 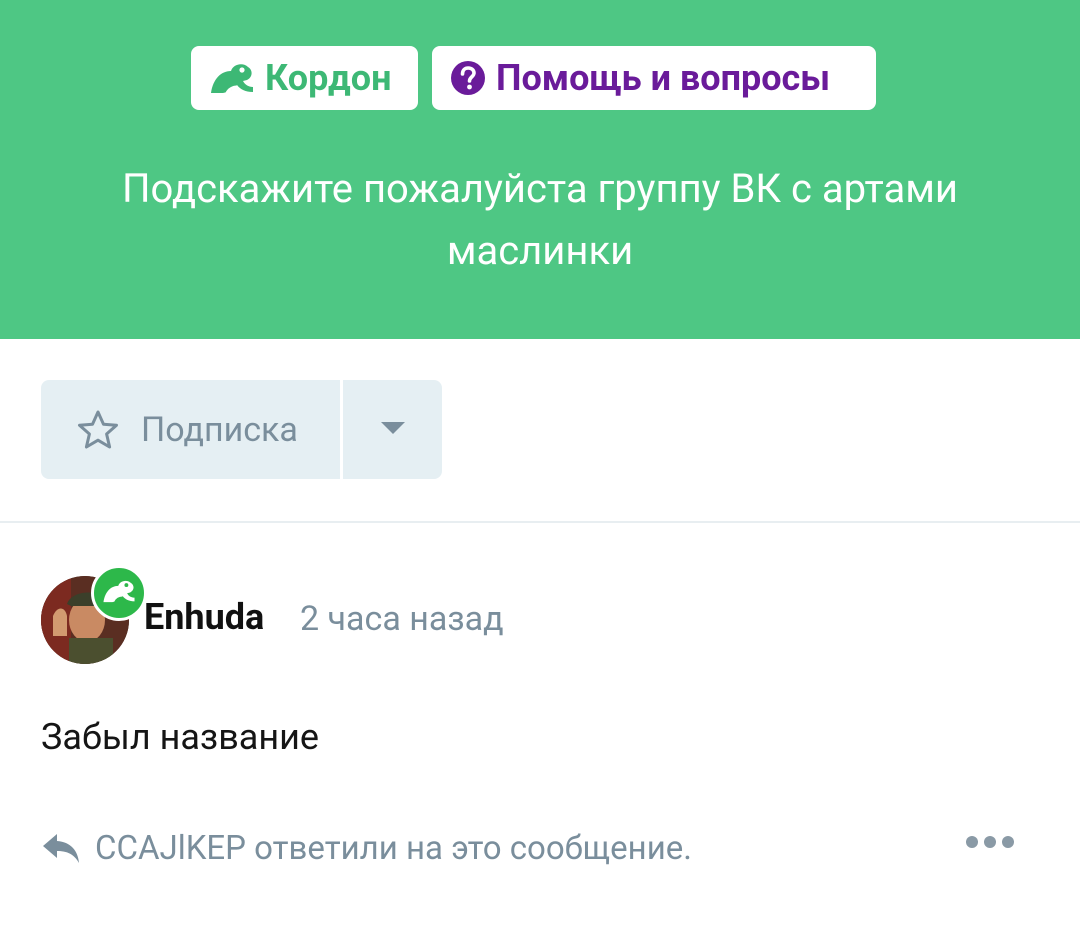 What do you see at coordinates (219, 429) in the screenshot?
I see `subscribe-label: Подписка` at bounding box center [219, 429].